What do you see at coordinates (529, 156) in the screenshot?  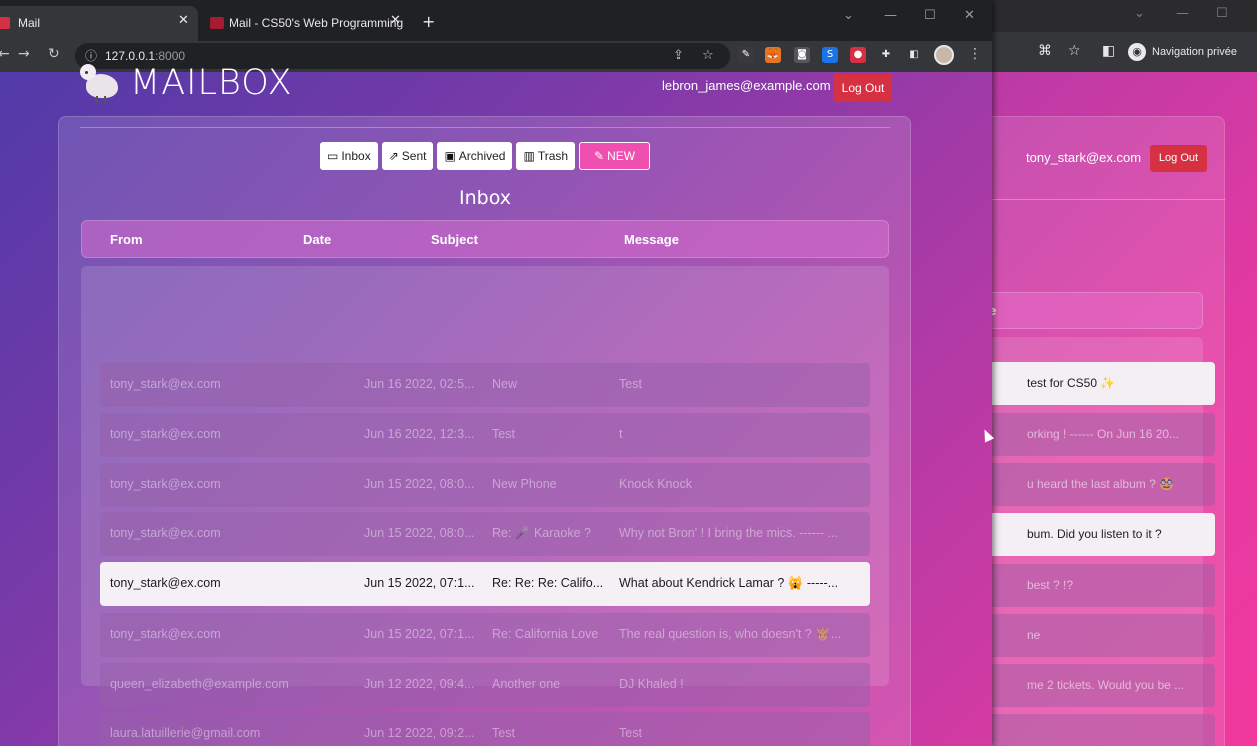 I see `trash-icon: ▥` at bounding box center [529, 156].